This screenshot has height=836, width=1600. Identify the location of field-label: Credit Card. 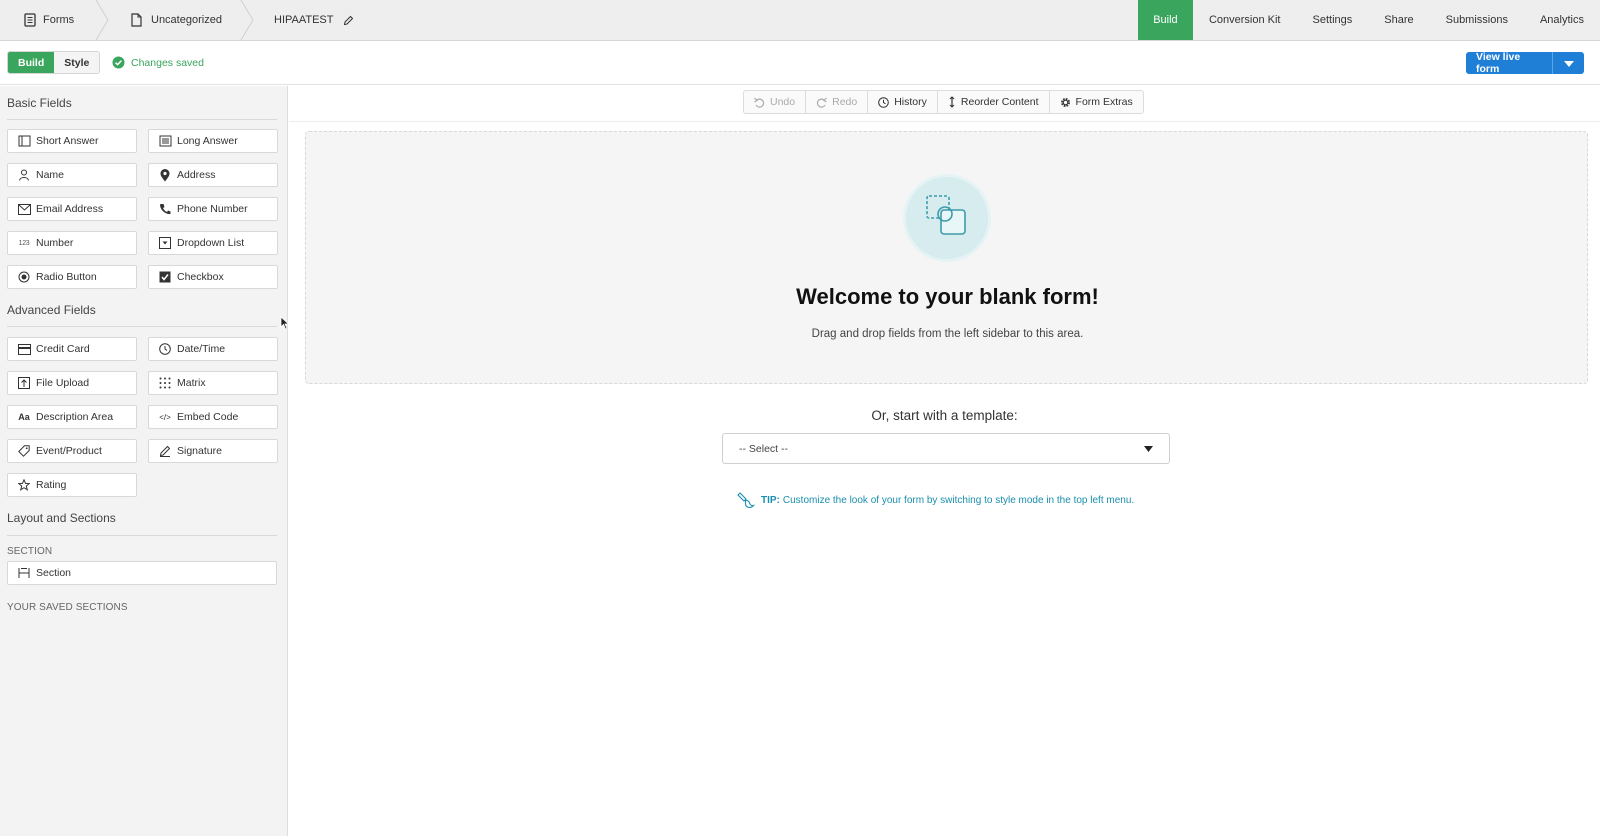
(63, 349).